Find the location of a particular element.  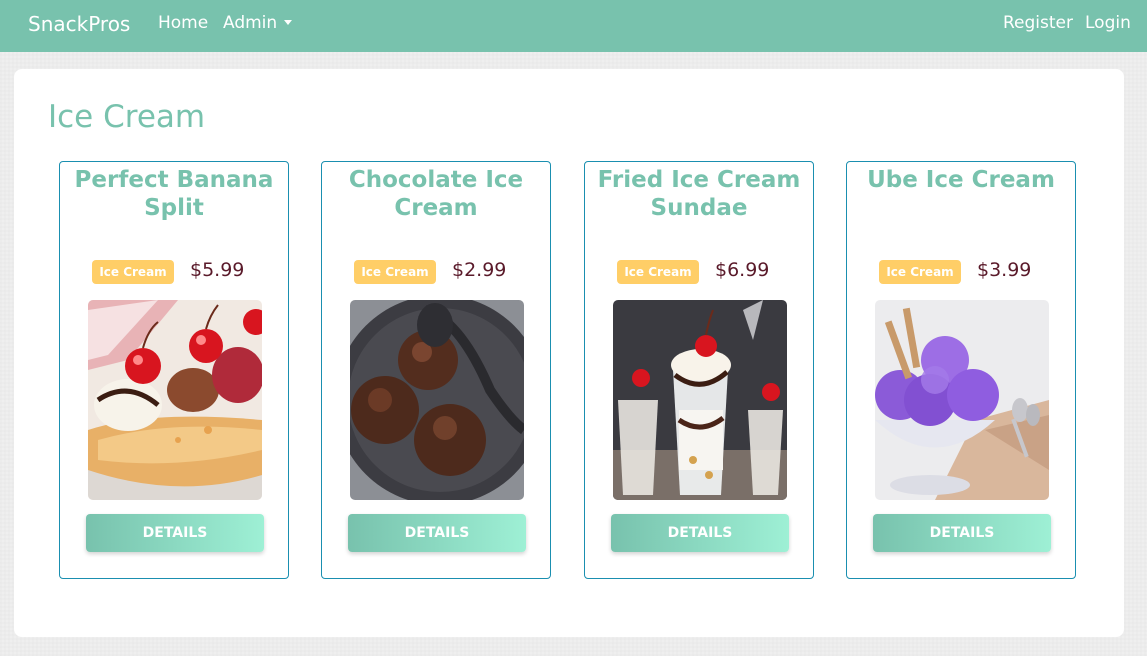

product-price: $2.99 is located at coordinates (479, 270).